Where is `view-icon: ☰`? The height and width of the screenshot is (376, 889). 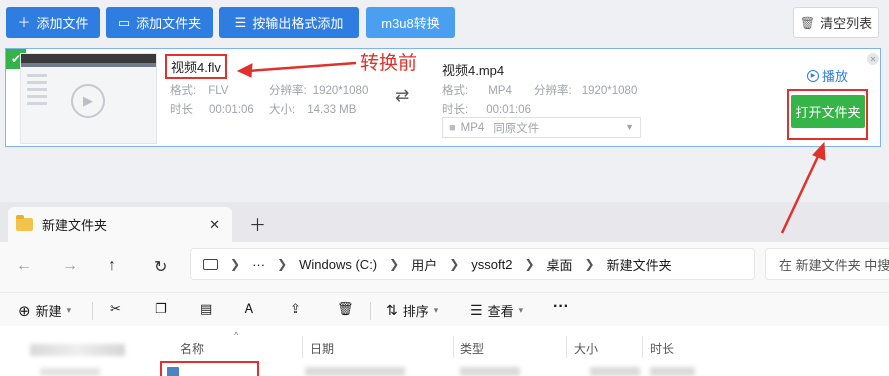 view-icon: ☰ is located at coordinates (476, 310).